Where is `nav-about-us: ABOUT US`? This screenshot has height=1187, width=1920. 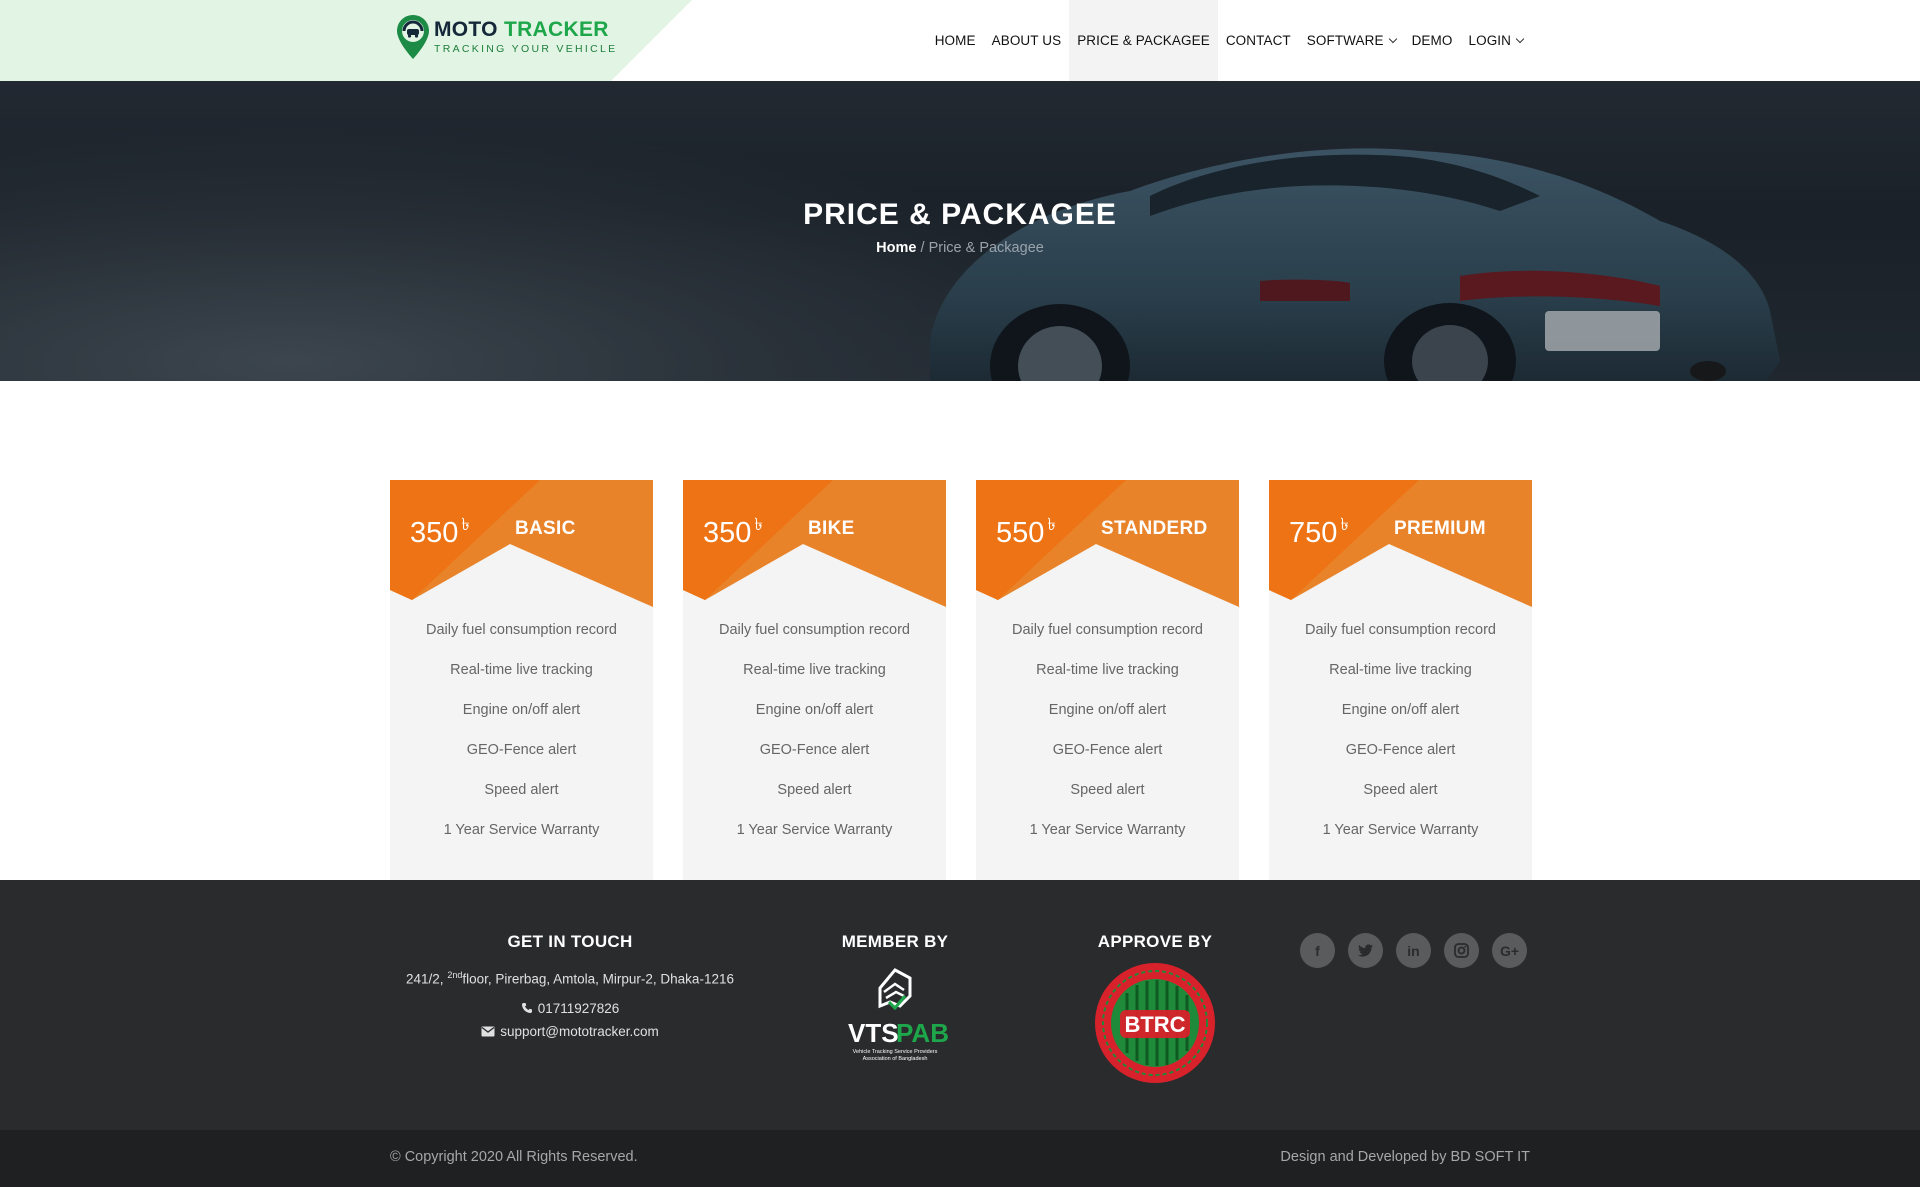 nav-about-us: ABOUT US is located at coordinates (1027, 40).